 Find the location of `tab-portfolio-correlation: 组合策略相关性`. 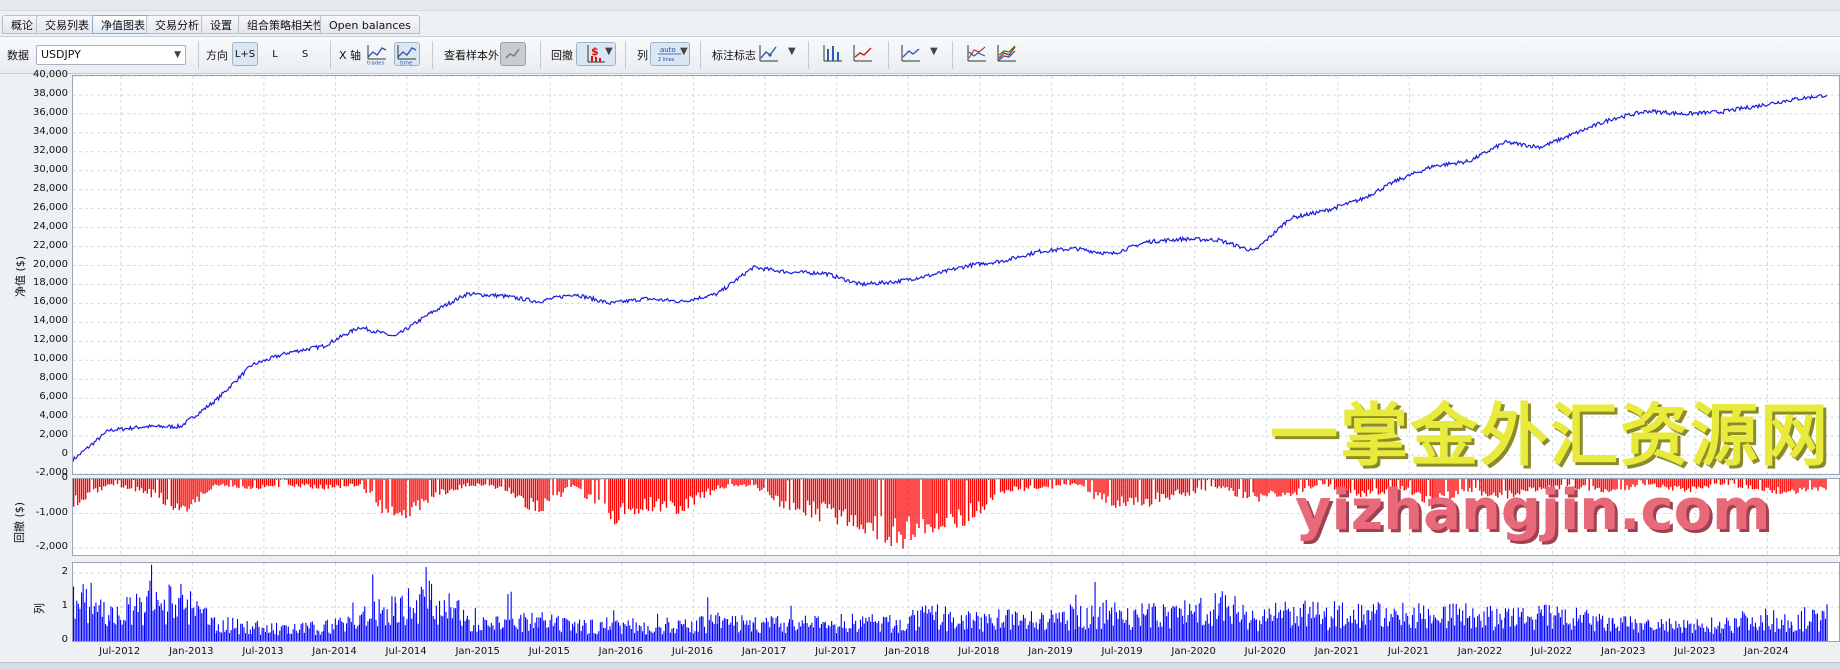

tab-portfolio-correlation: 组合策略相关性 is located at coordinates (285, 24).